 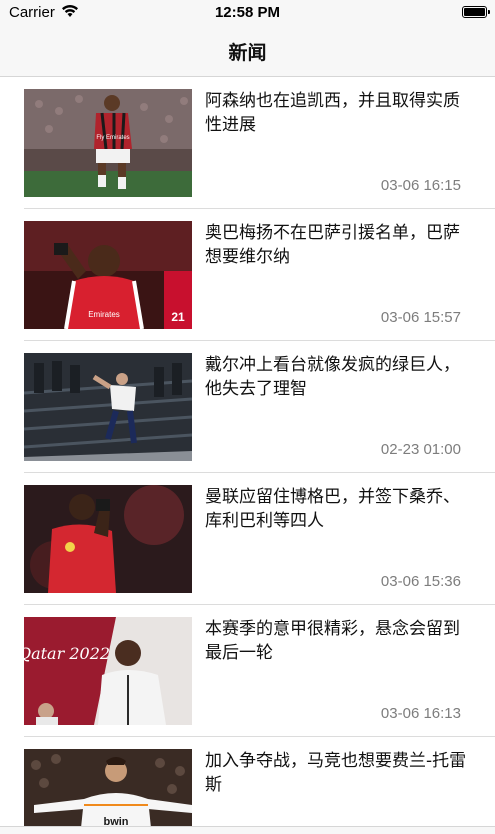 I want to click on status-bar: Carrier 12:58 PM, so click(x=247, y=13).